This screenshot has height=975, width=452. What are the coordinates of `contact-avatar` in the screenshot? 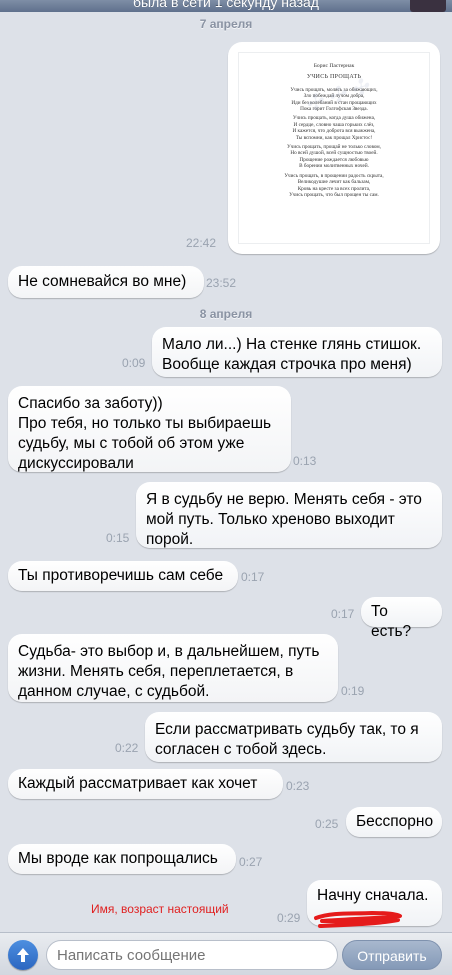 It's located at (428, 6).